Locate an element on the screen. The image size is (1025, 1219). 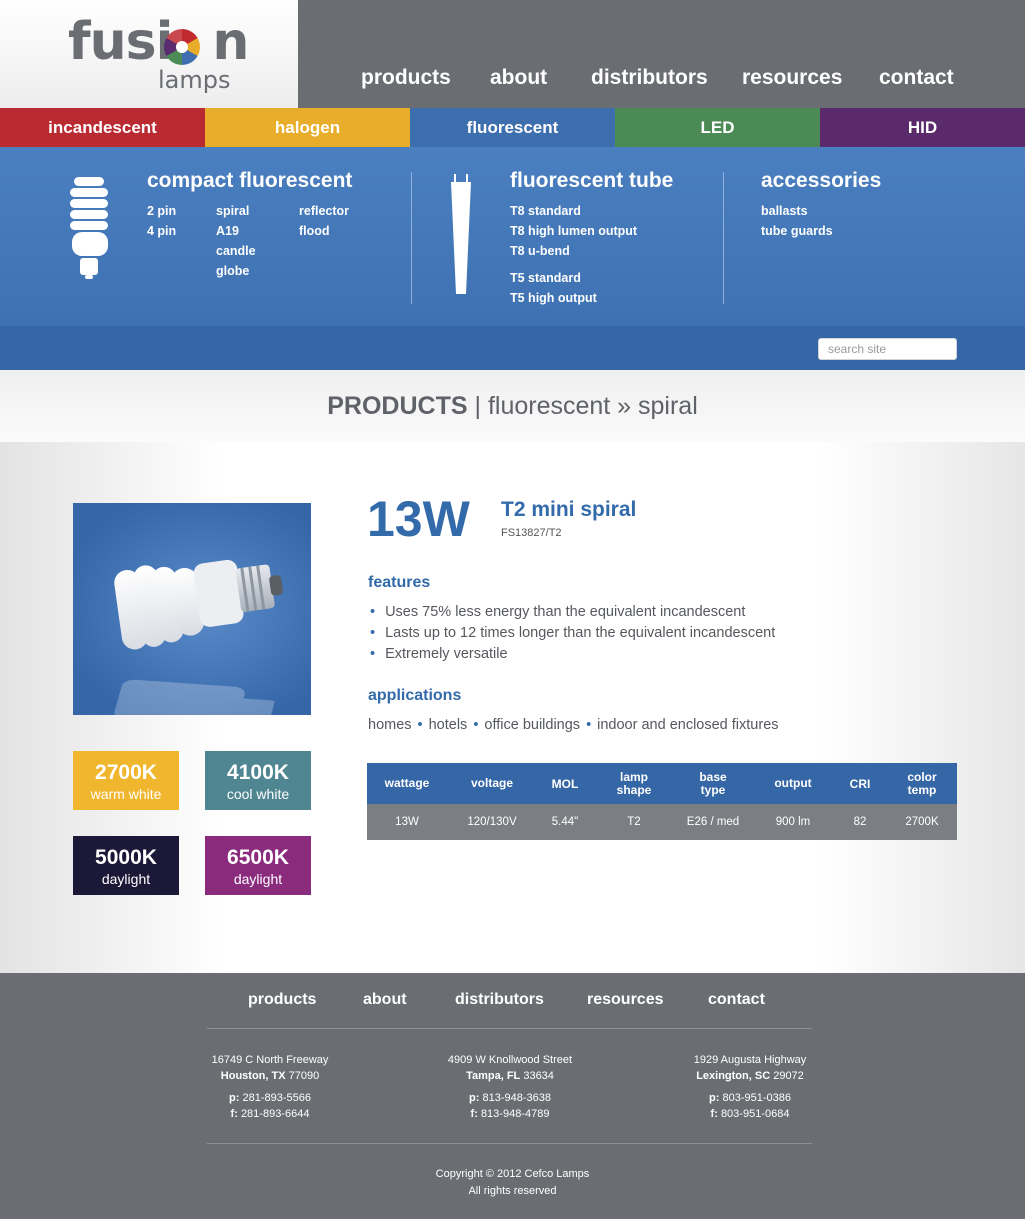
spec-value-cri: 82 is located at coordinates (860, 822).